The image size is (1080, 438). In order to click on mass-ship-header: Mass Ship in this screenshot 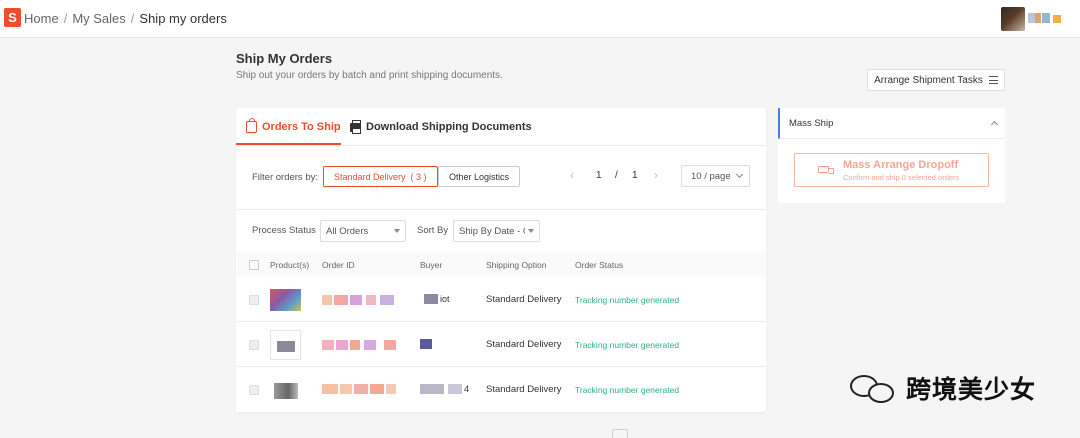, I will do `click(891, 123)`.